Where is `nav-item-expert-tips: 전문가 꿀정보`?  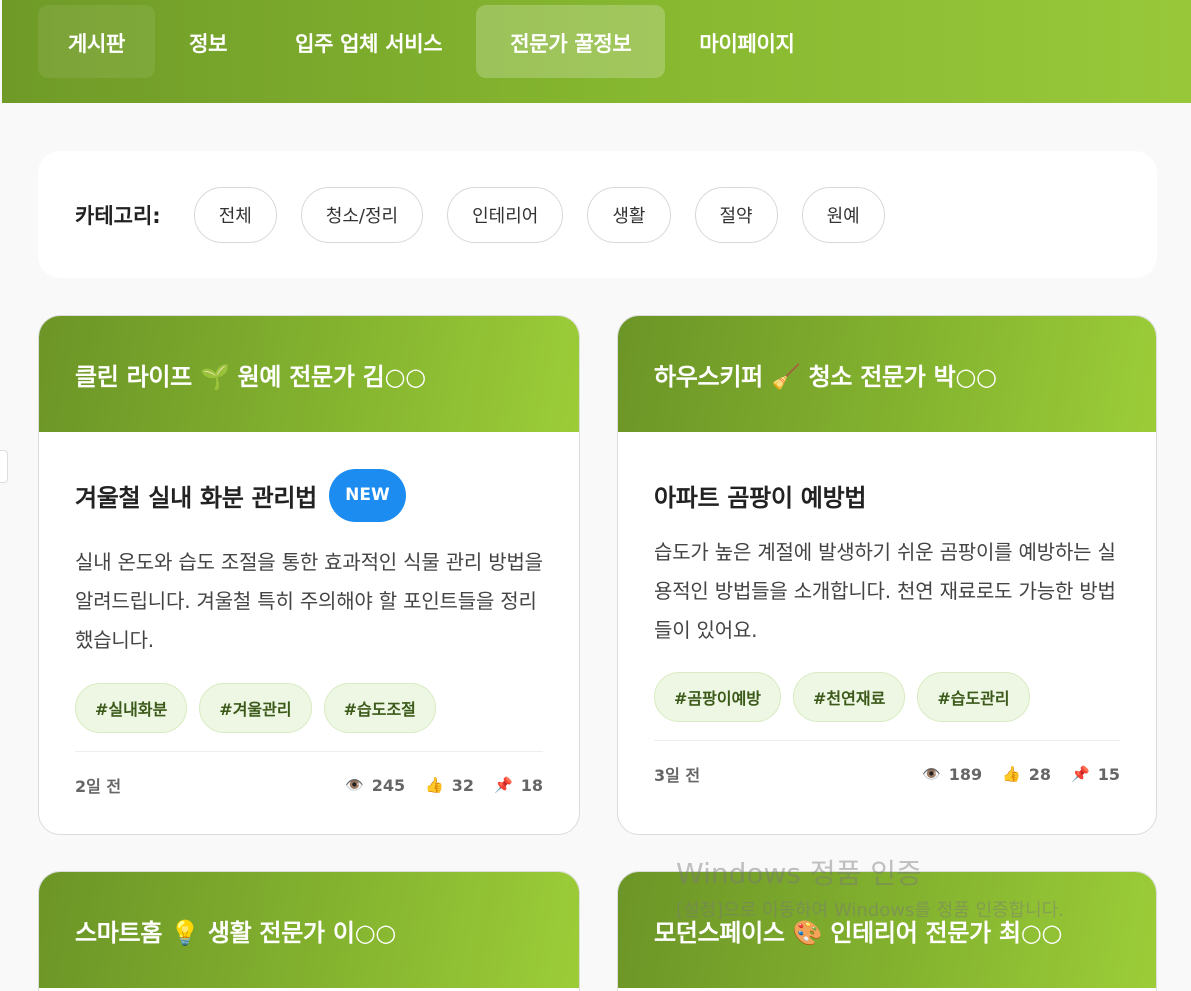 nav-item-expert-tips: 전문가 꿀정보 is located at coordinates (571, 41).